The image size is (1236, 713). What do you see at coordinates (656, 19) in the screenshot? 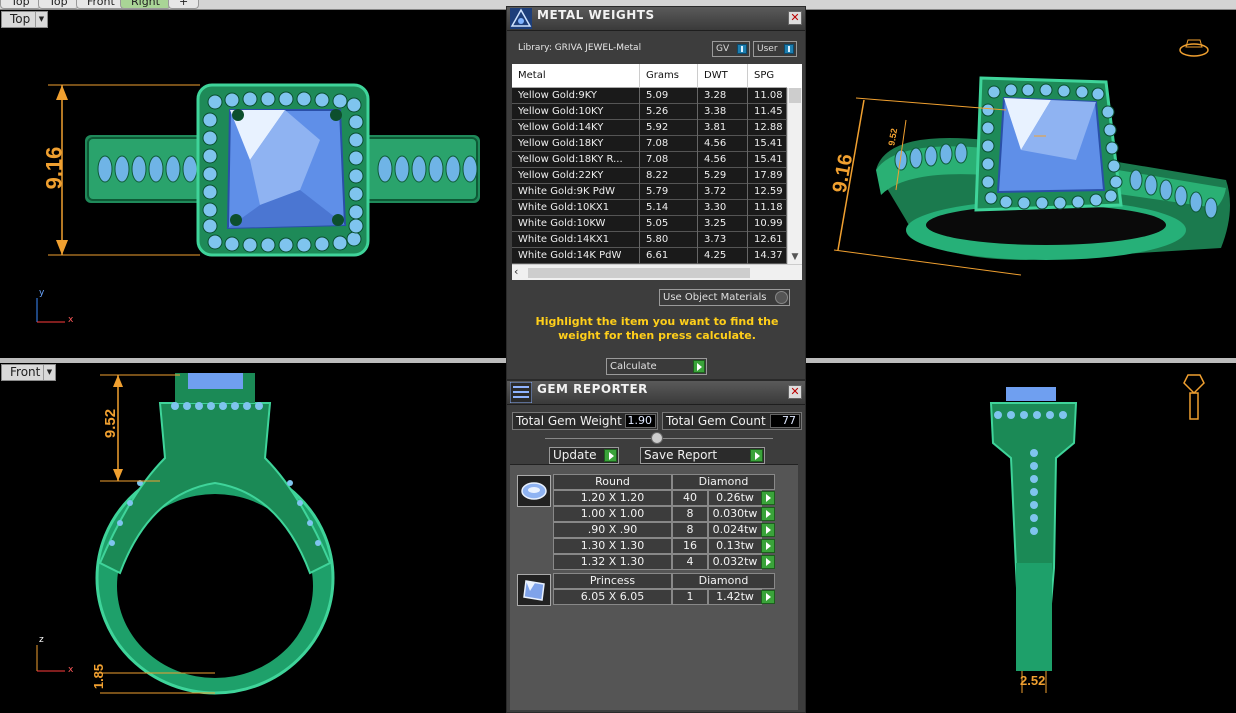
I see `metal-weights-titlebar: METAL WEIGHTS ✕` at bounding box center [656, 19].